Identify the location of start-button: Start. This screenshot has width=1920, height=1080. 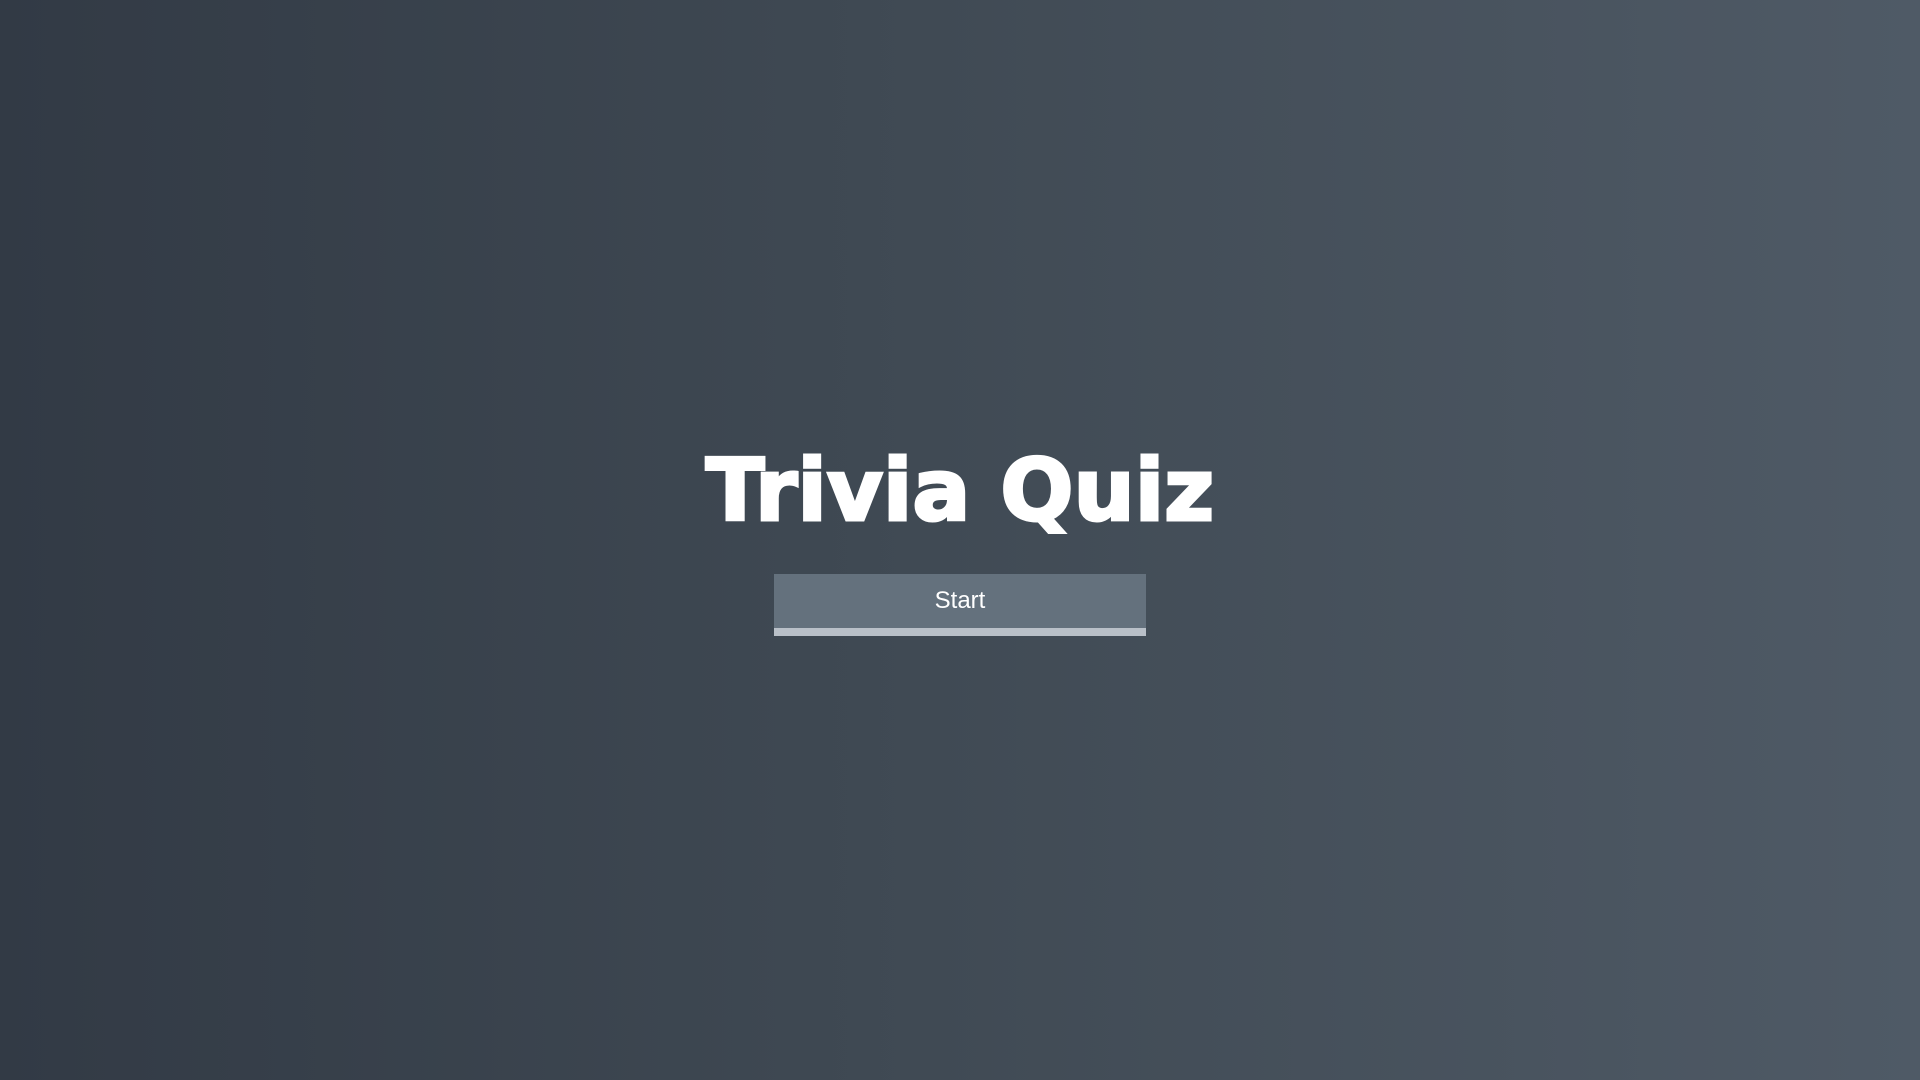
(960, 605).